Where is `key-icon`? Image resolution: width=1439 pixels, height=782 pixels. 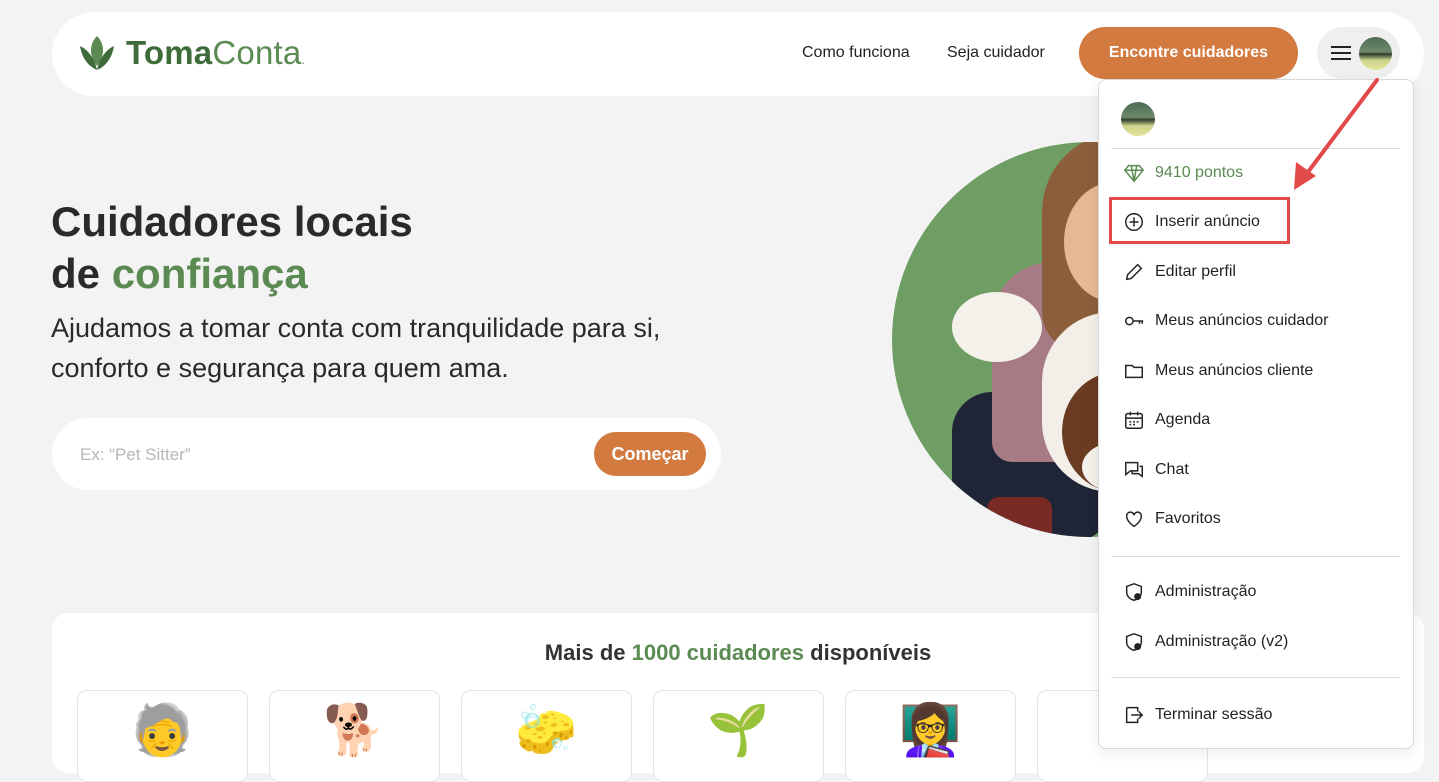 key-icon is located at coordinates (1134, 321).